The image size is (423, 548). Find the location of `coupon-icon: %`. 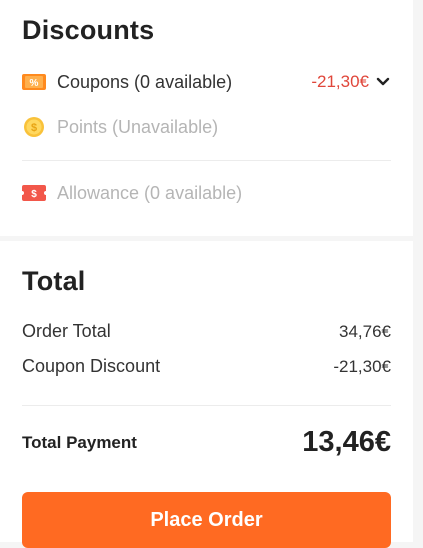

coupon-icon: % is located at coordinates (34, 82).